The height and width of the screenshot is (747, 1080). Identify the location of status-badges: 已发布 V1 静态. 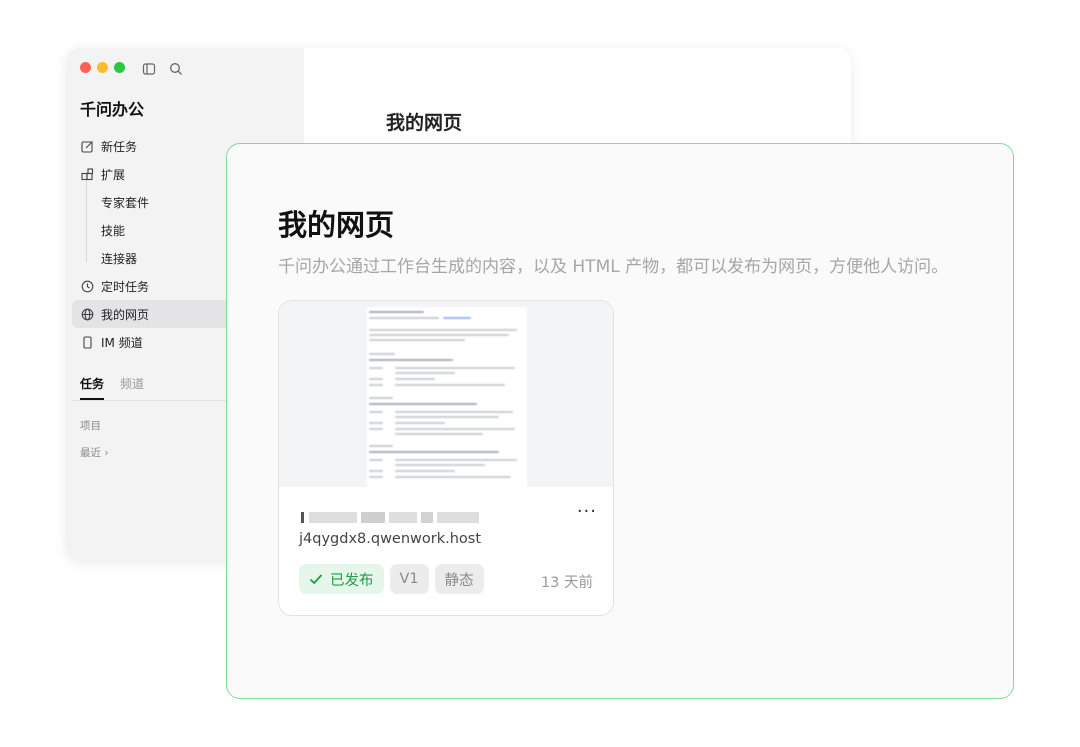
(391, 579).